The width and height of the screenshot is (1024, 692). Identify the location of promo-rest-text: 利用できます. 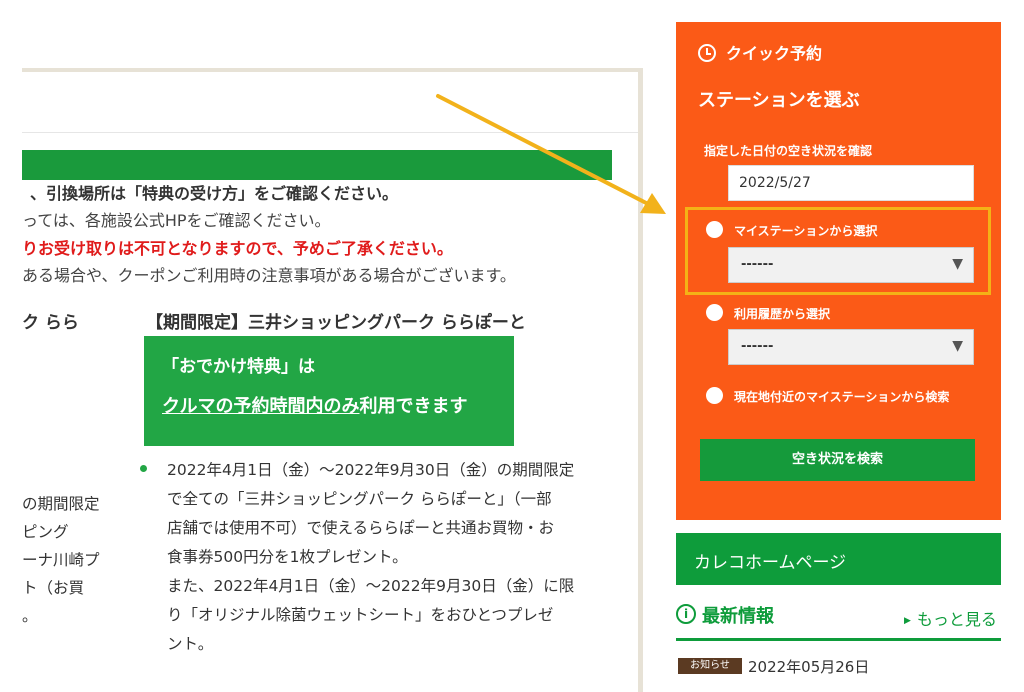
(413, 406).